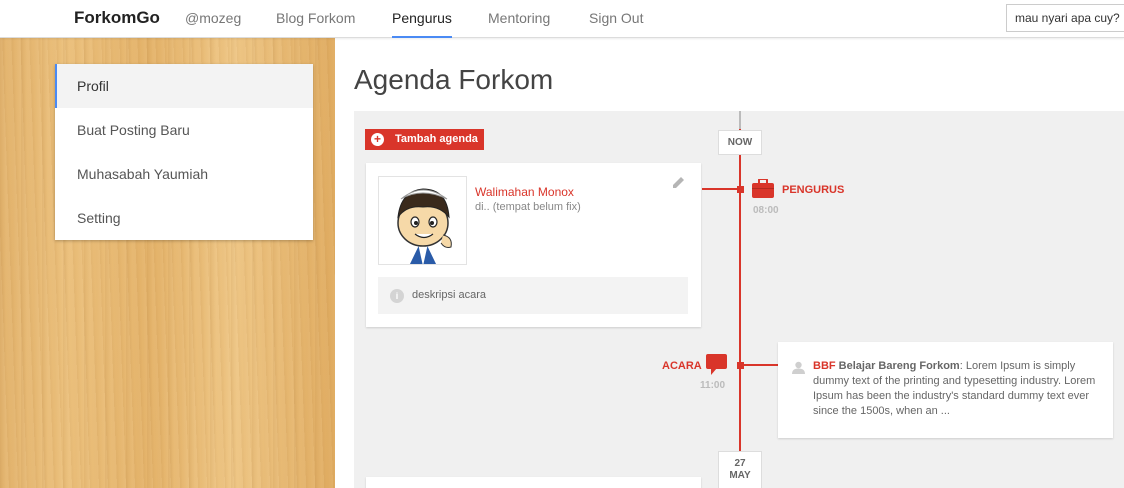  What do you see at coordinates (716, 367) in the screenshot?
I see `speech-bubble-icon` at bounding box center [716, 367].